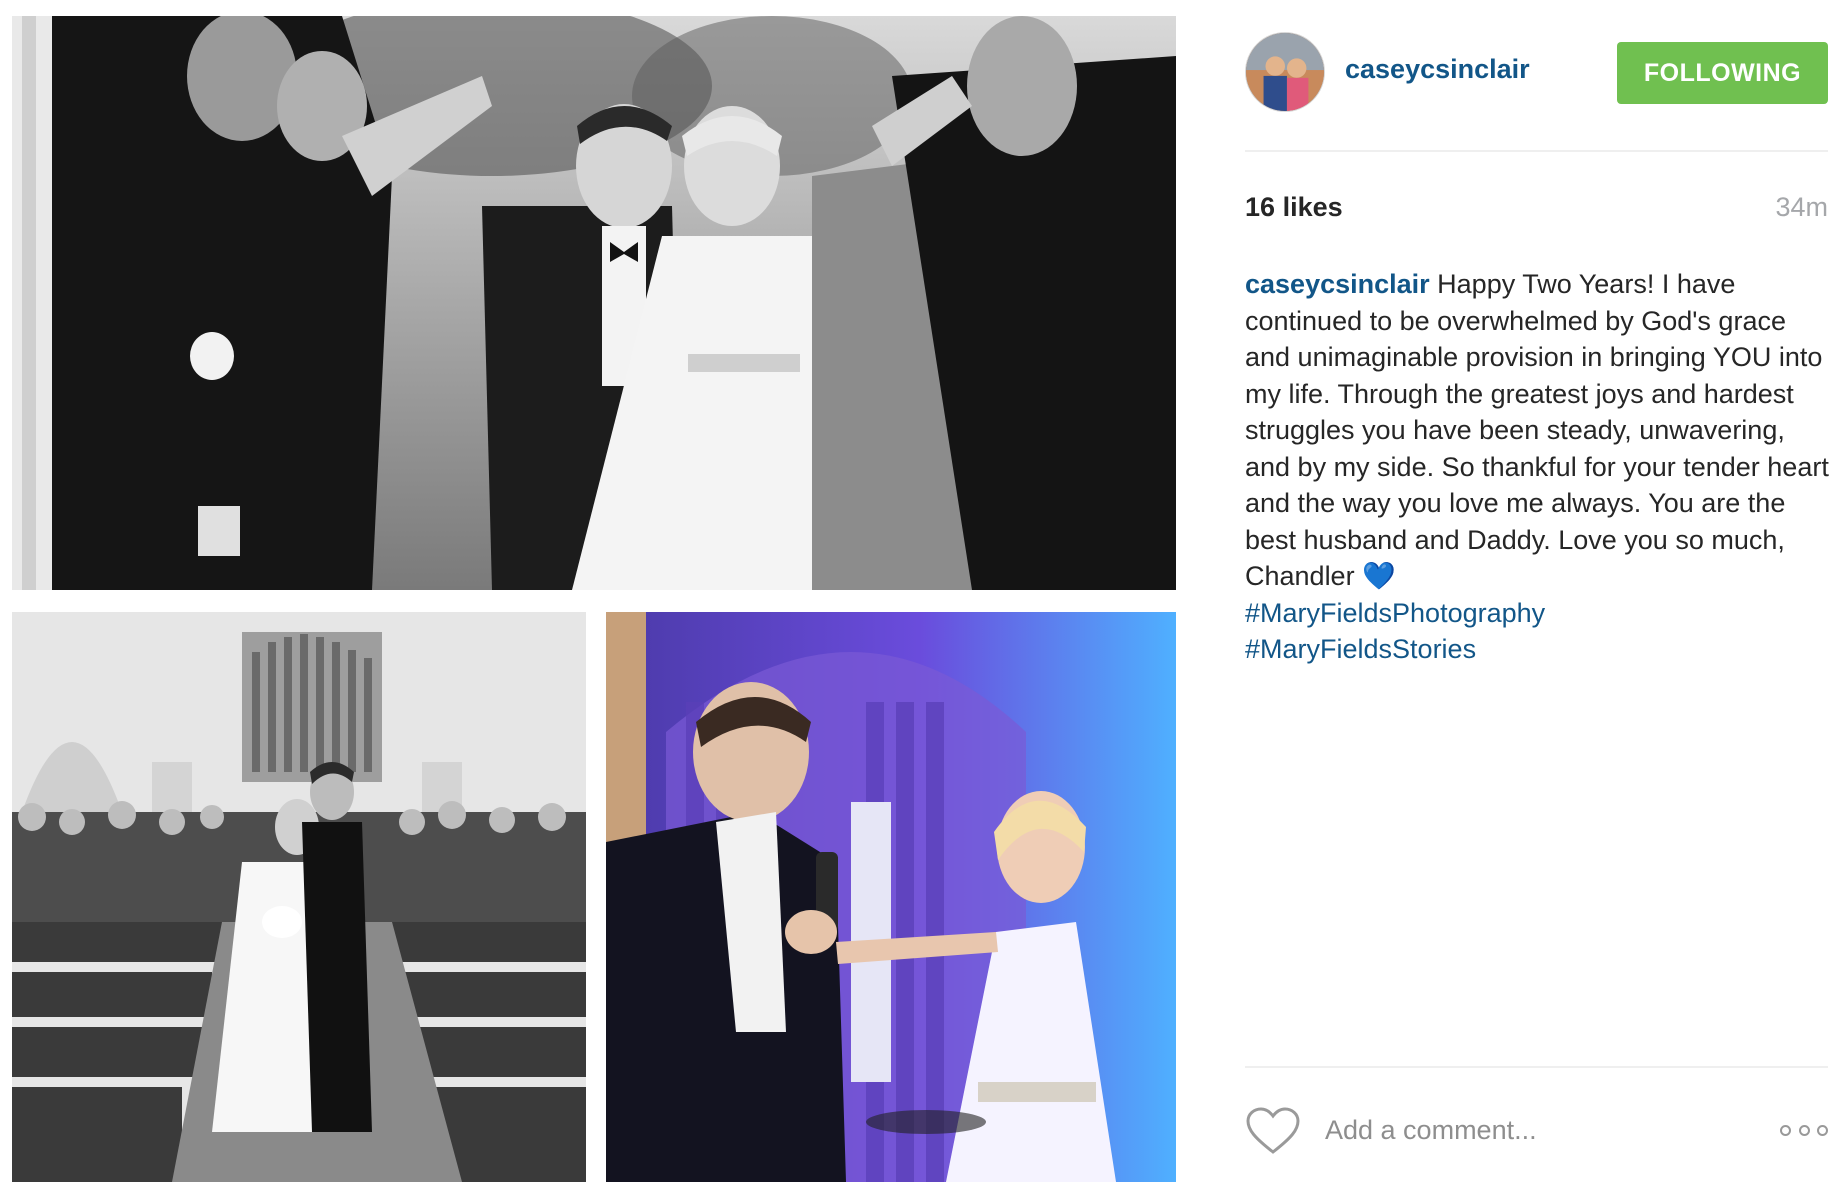 The image size is (1846, 1182). Describe the element at coordinates (1312, 207) in the screenshot. I see `likes-label: likes` at that location.